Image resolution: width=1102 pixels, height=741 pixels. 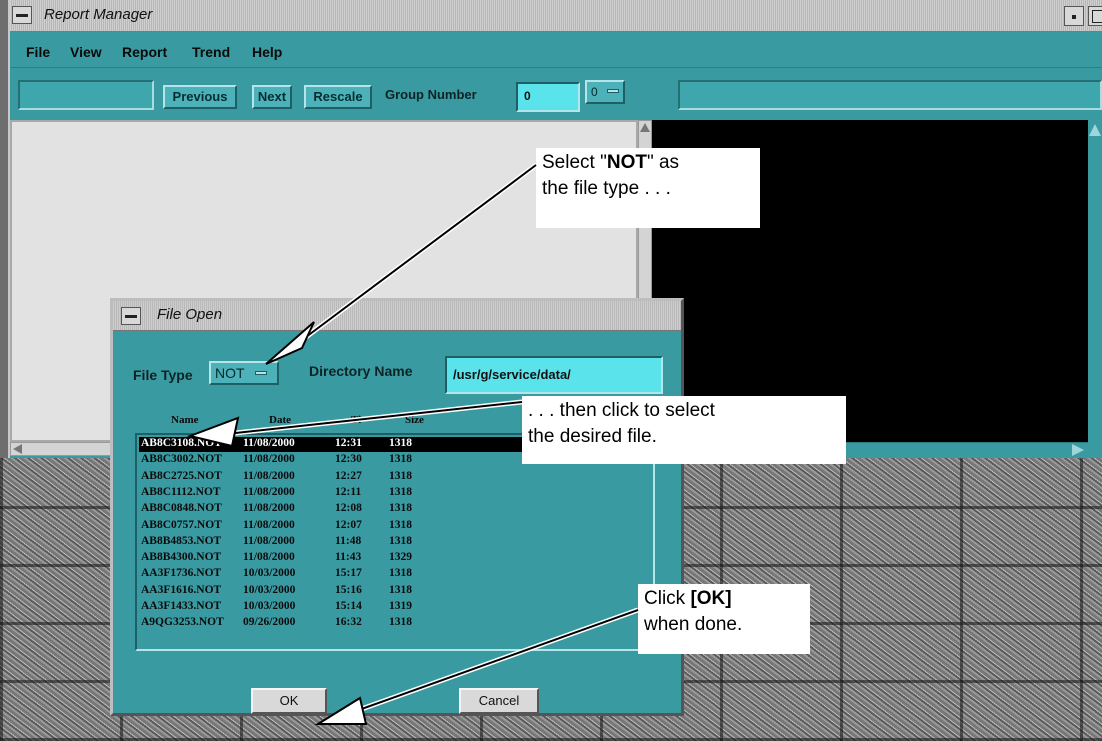 What do you see at coordinates (365, 419) in the screenshot?
I see `arrow-to-file` at bounding box center [365, 419].